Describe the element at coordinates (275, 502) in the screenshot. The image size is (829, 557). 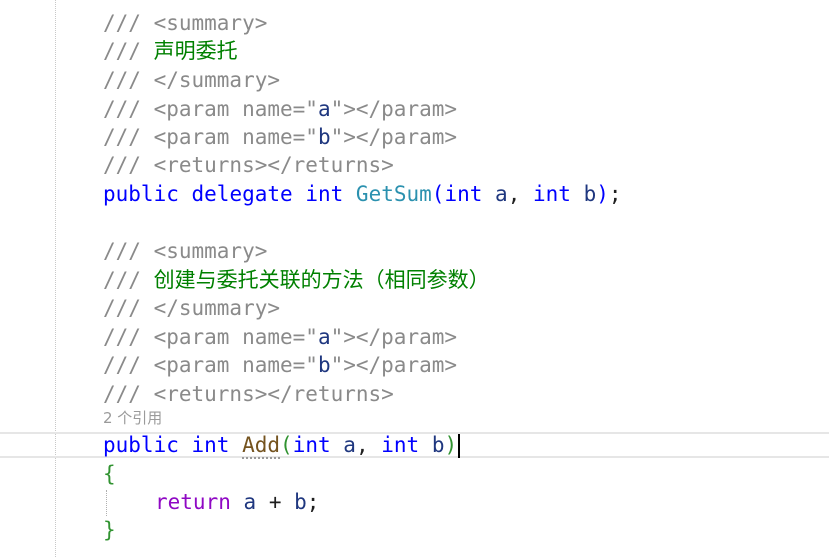
I see `plus-operator: +` at that location.